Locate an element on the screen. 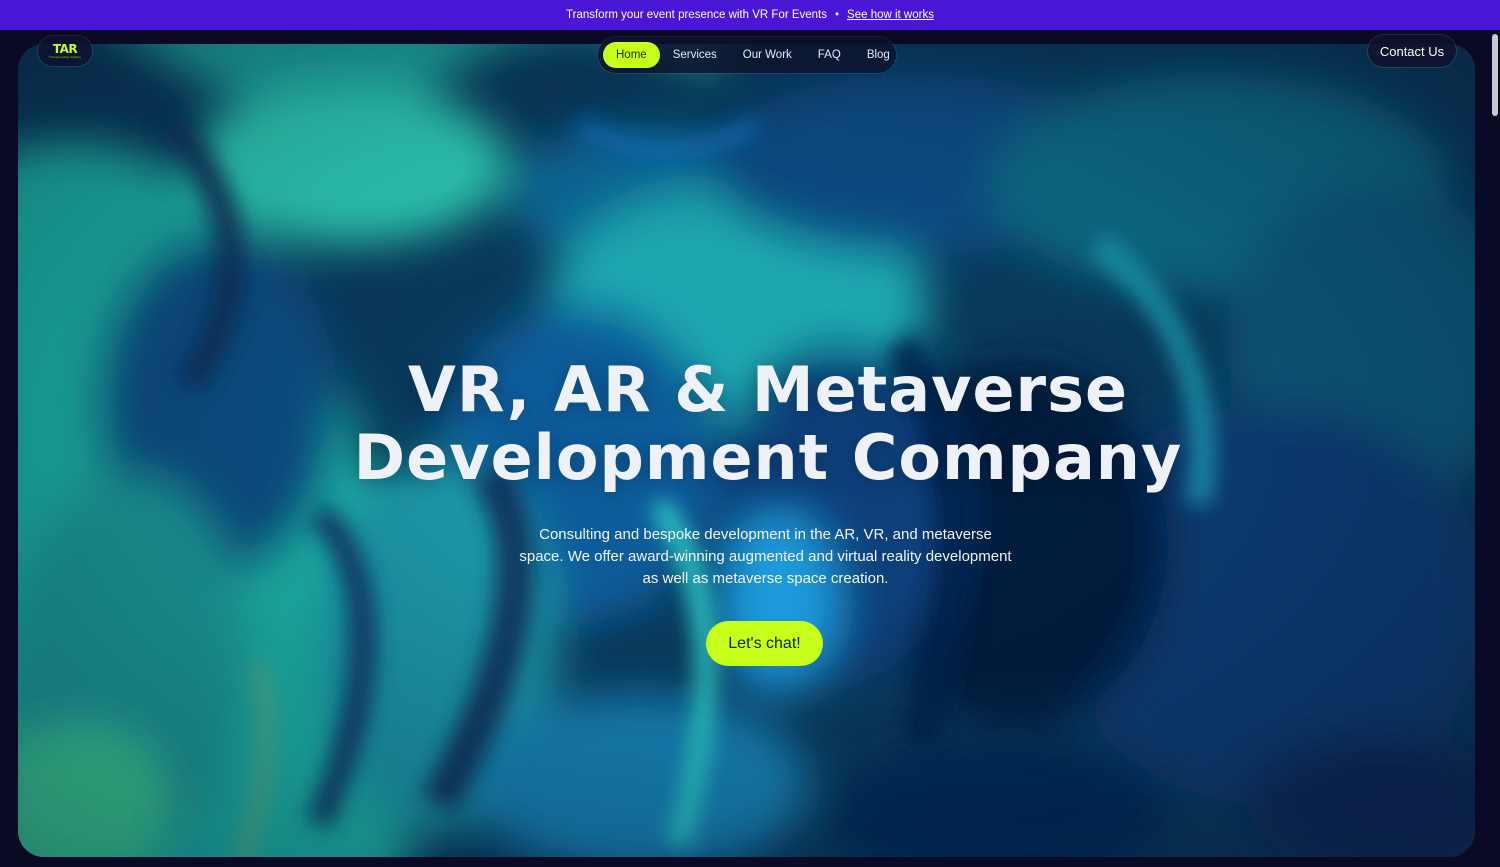 This screenshot has width=1500, height=867. brand-logo: TAR Transcending Reality is located at coordinates (65, 51).